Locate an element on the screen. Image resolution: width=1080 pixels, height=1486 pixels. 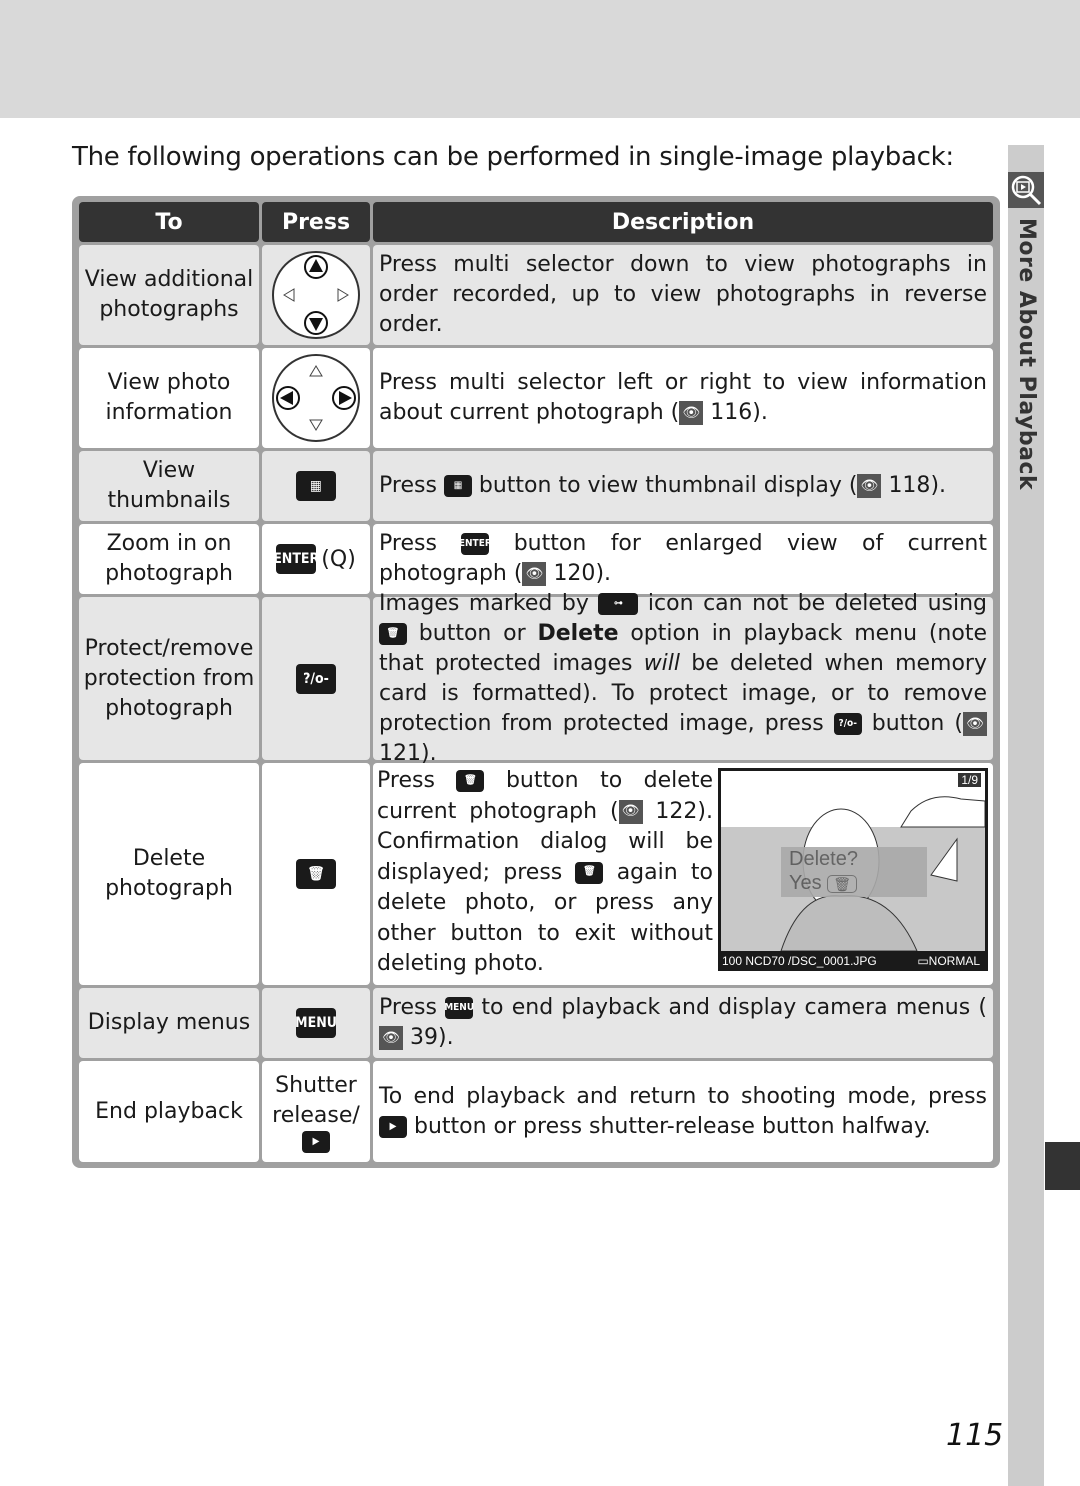
image-quality: ▭NORMAL is located at coordinates (948, 961).